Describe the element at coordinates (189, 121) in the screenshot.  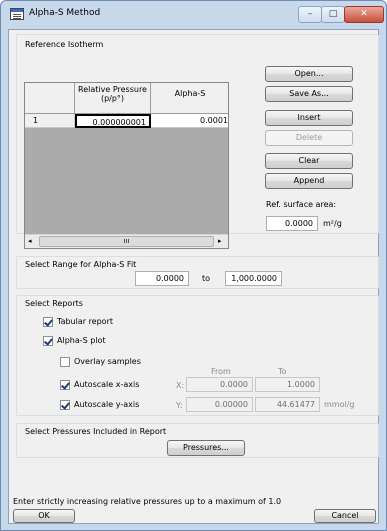
I see `grid-cell-alpha: 0.0001` at that location.